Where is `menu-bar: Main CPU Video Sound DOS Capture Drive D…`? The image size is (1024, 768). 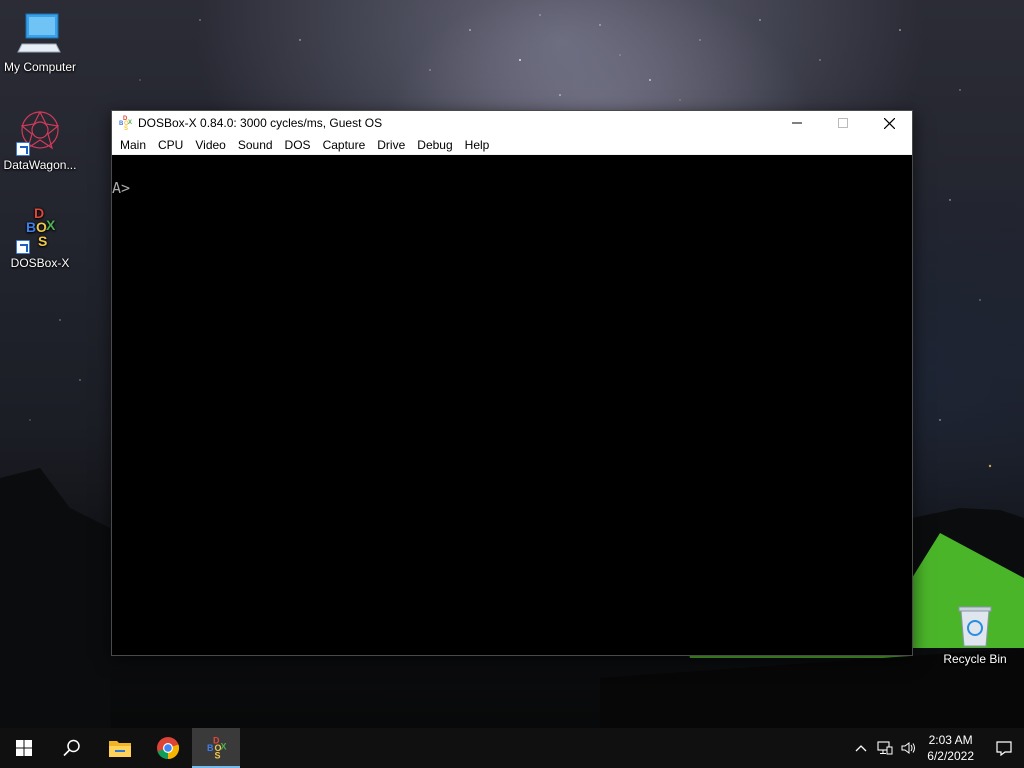
menu-bar: Main CPU Video Sound DOS Capture Drive D… is located at coordinates (512, 145).